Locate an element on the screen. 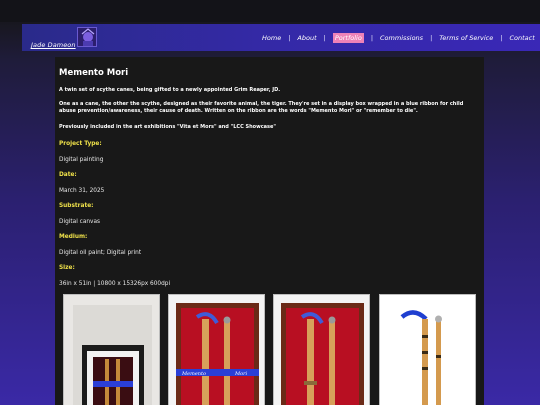 Image resolution: width=540 pixels, height=405 pixels. medium-label: Medium: is located at coordinates (73, 237).